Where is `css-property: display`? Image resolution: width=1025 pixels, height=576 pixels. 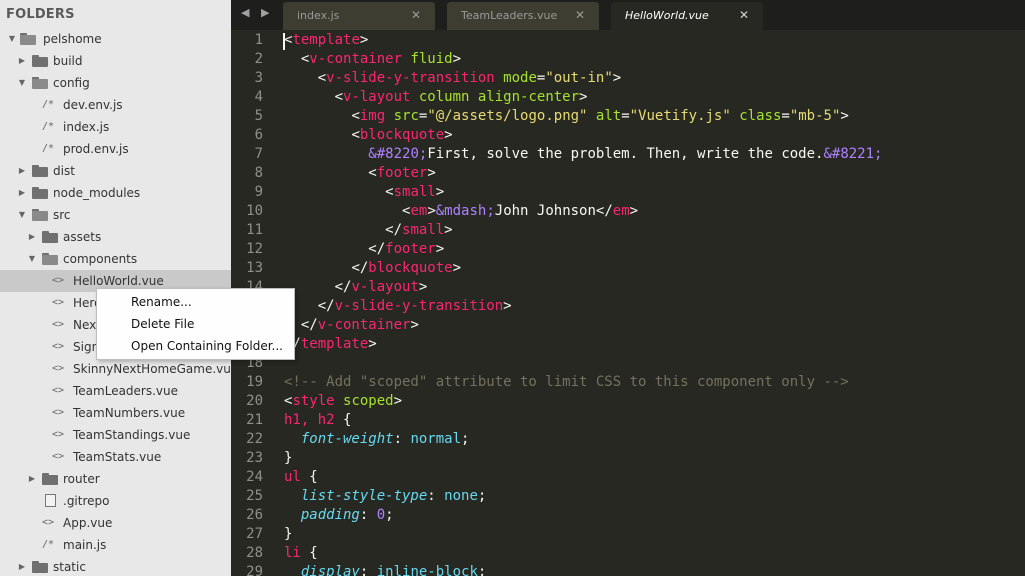 css-property: display is located at coordinates (330, 570).